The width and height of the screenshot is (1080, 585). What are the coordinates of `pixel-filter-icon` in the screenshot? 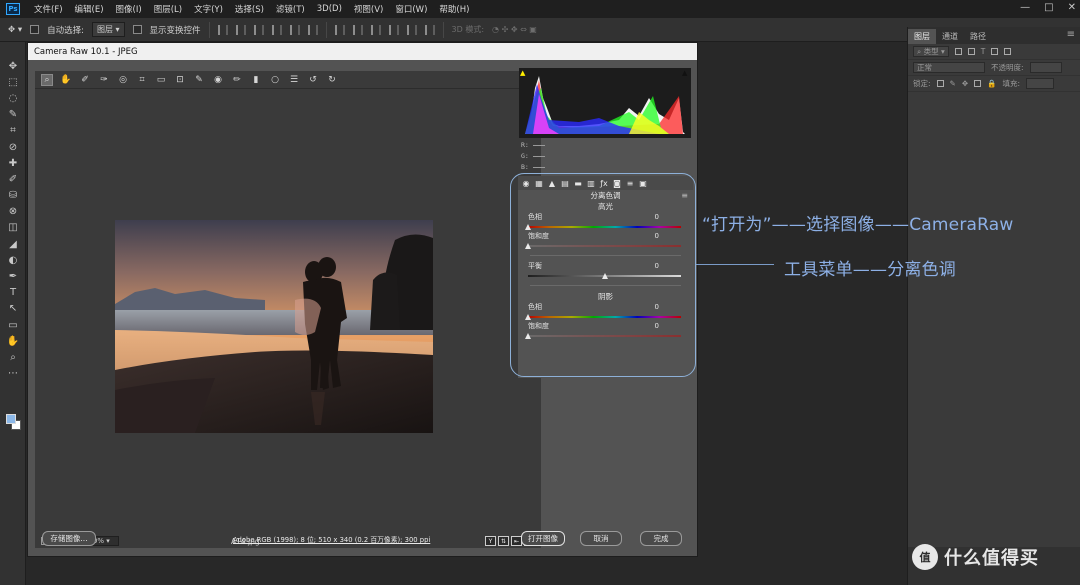 It's located at (958, 51).